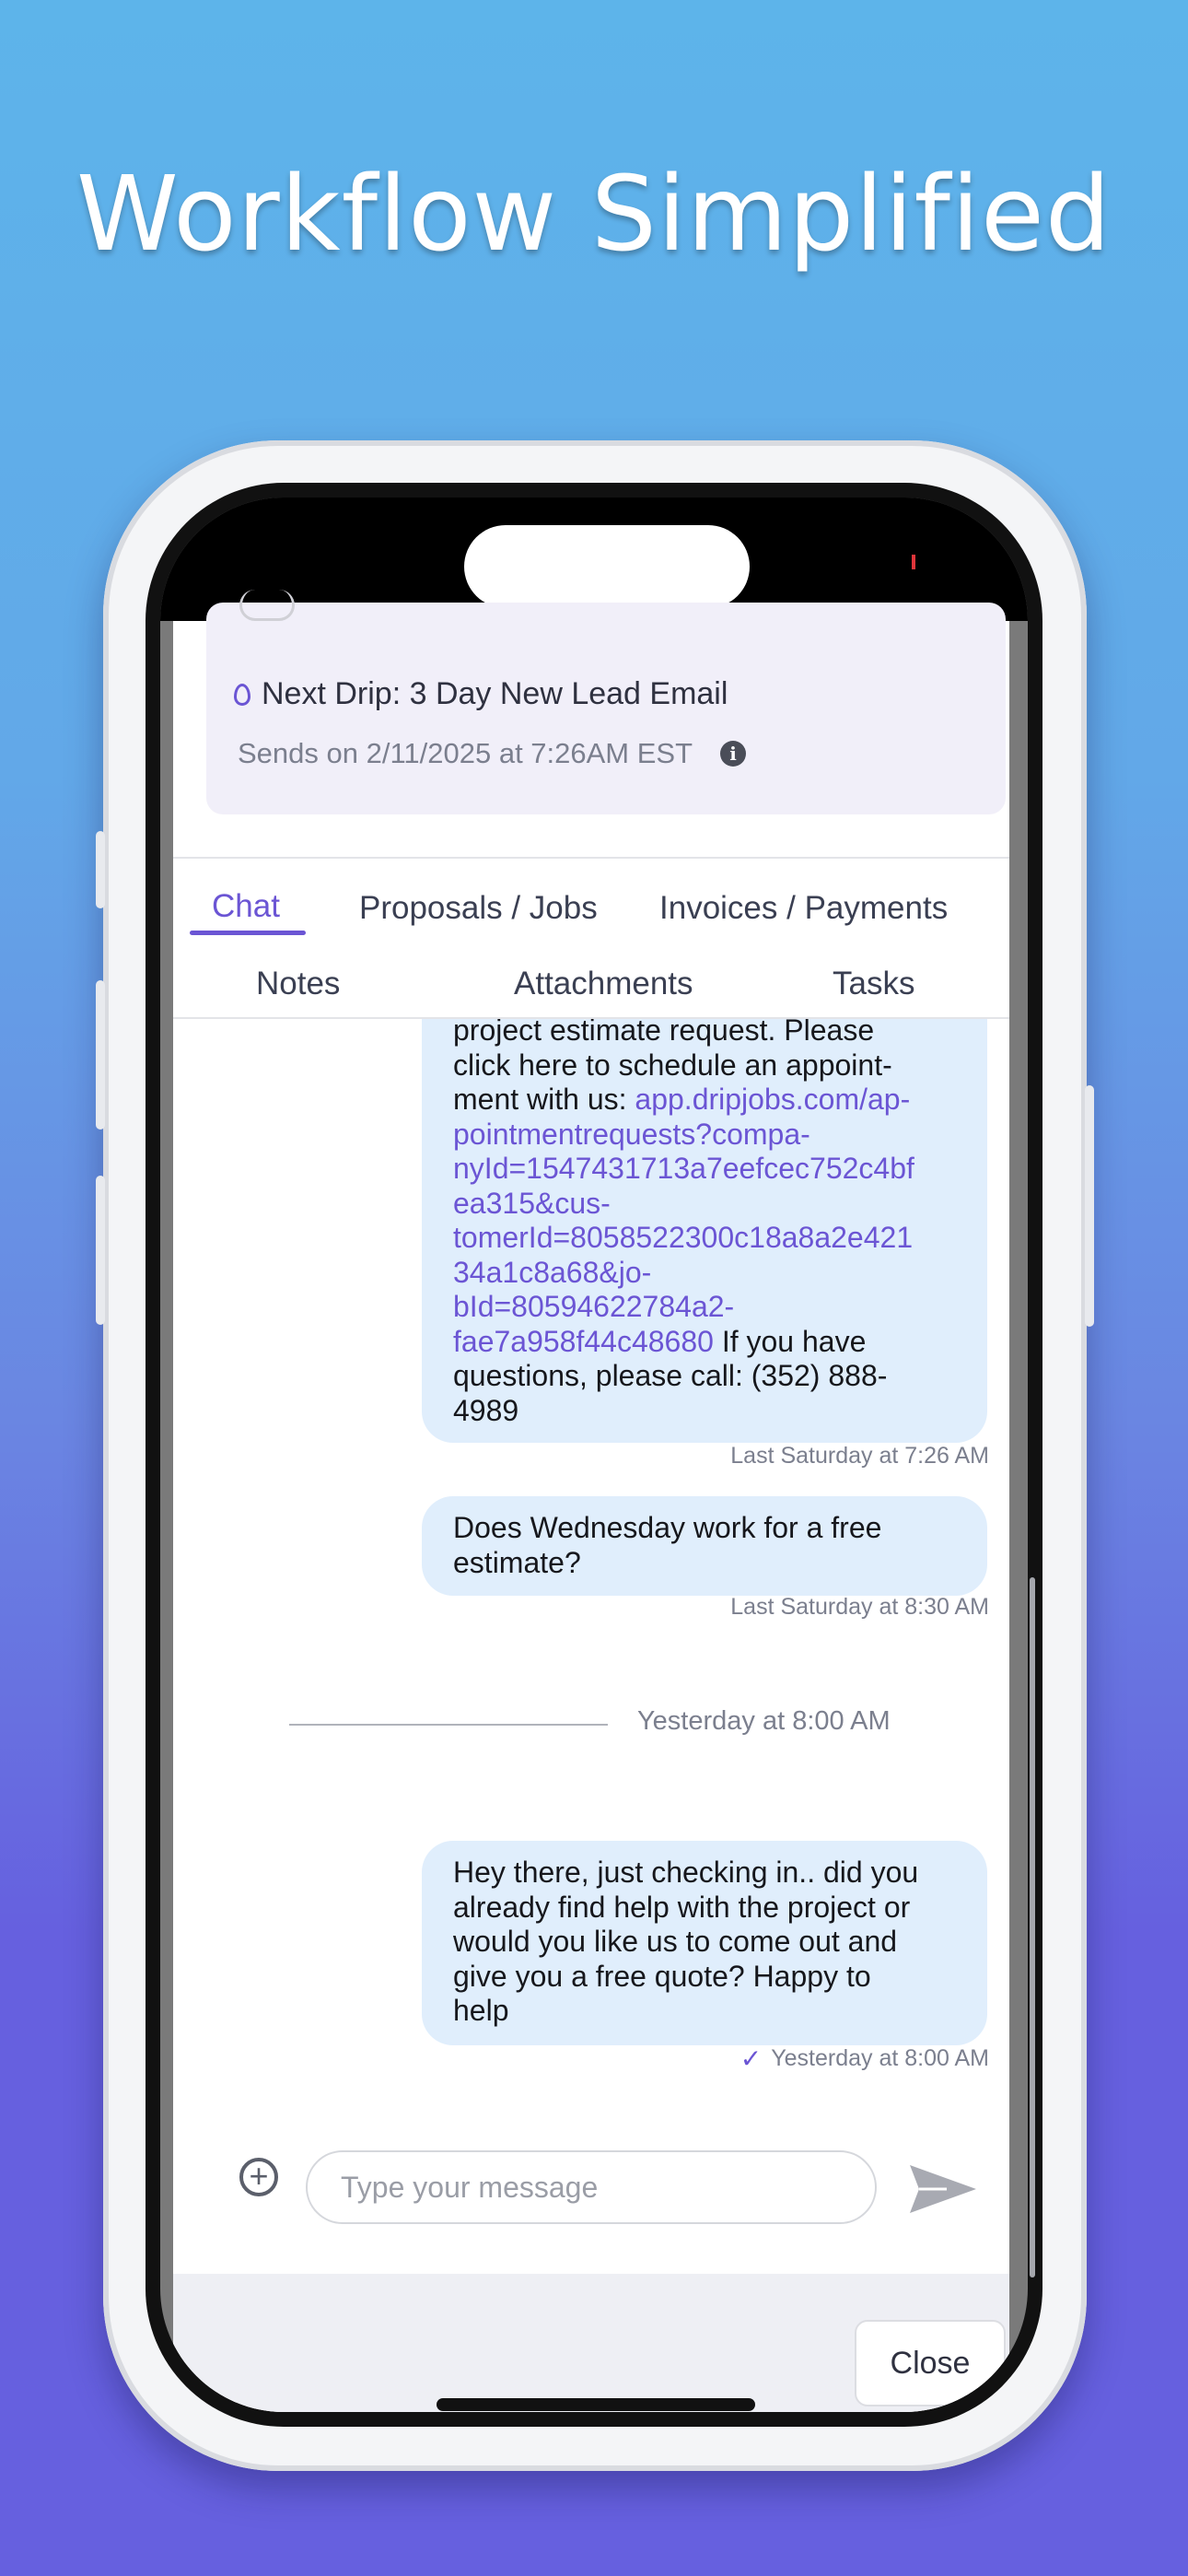  I want to click on message-text-line: estimate?, so click(517, 1562).